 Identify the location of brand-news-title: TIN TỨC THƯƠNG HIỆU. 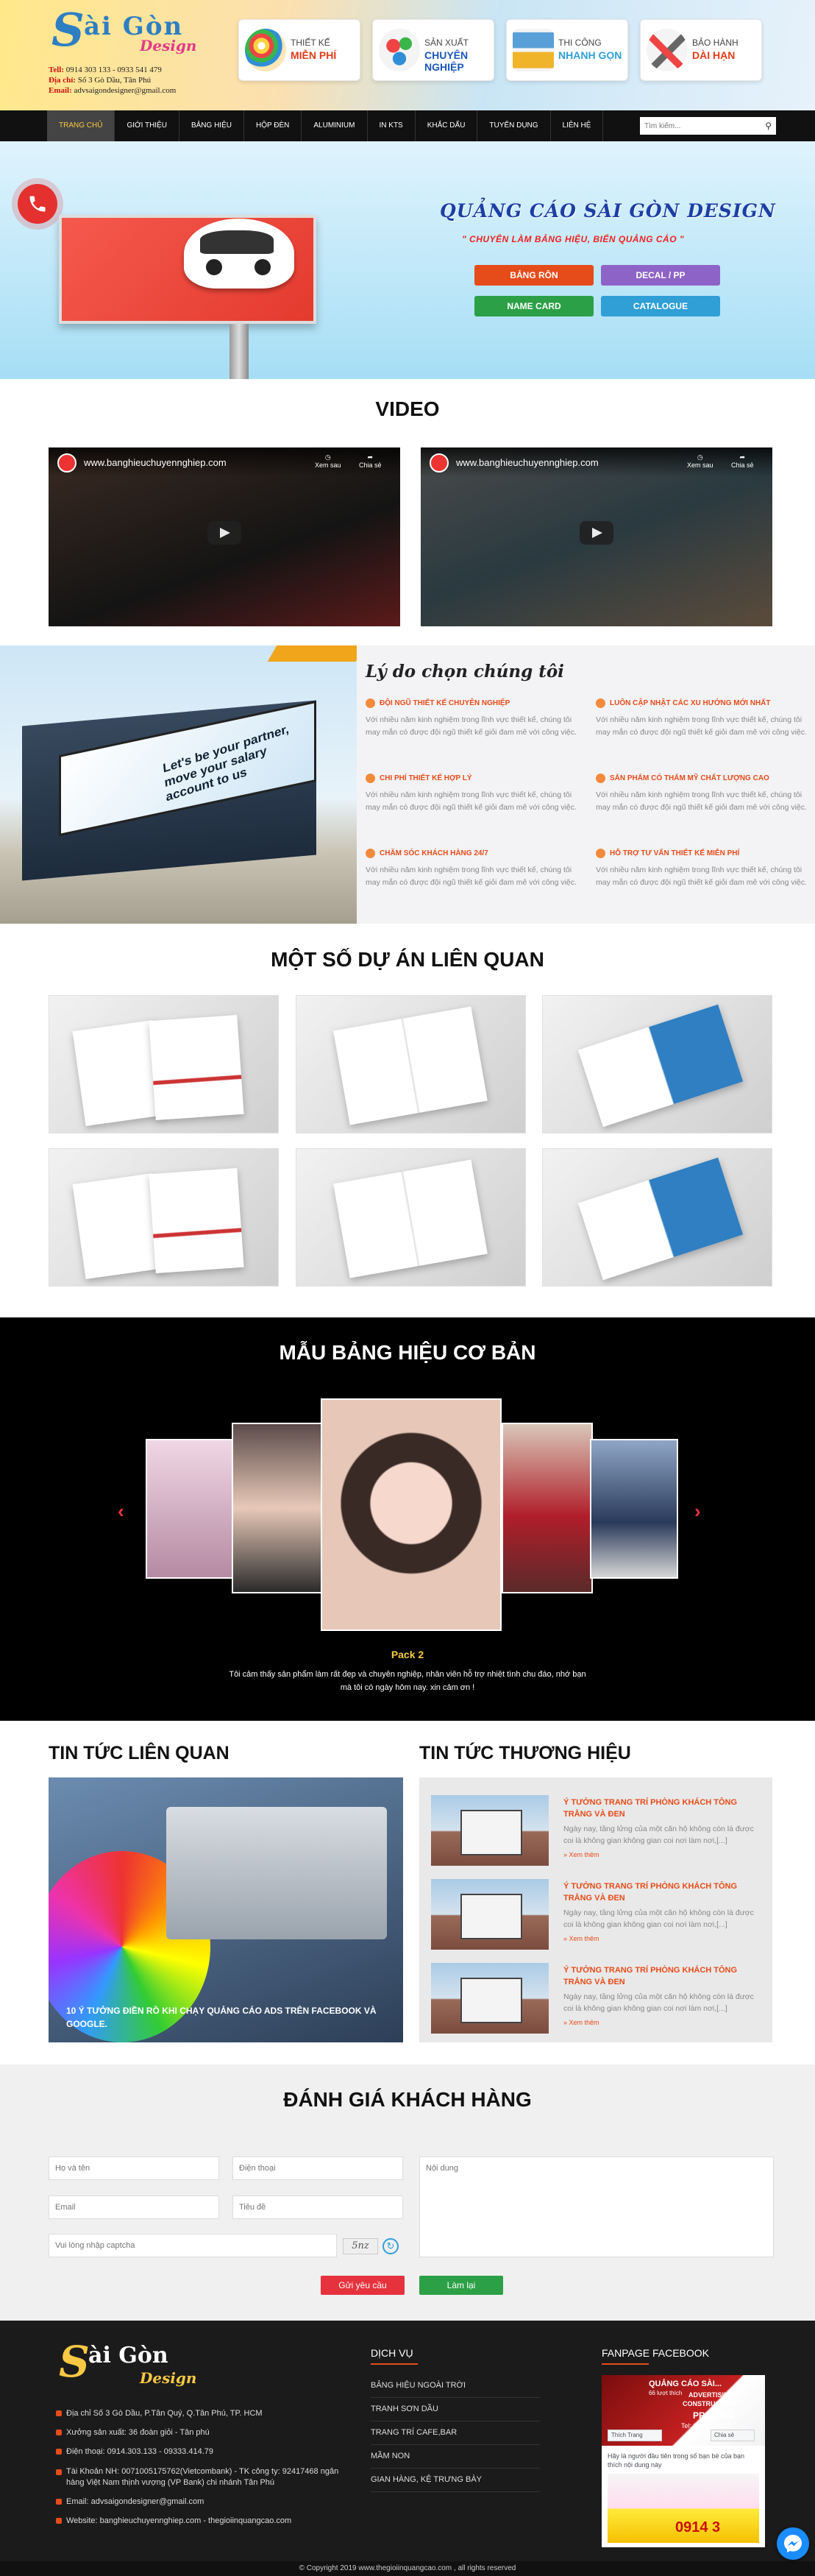
(525, 1753).